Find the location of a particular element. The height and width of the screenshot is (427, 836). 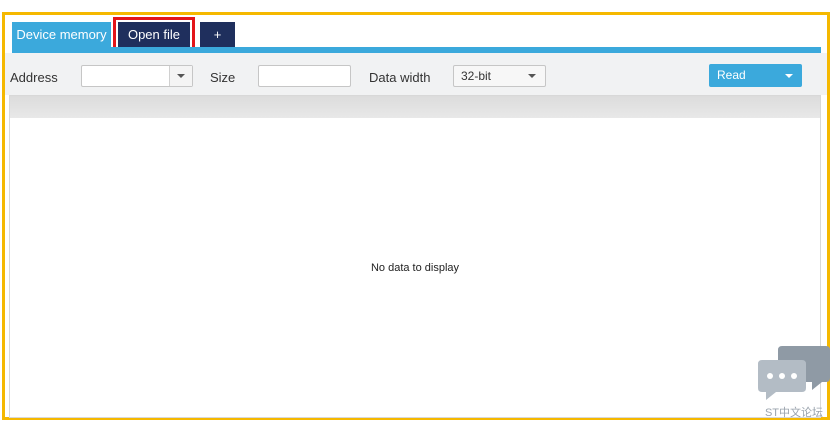

tab-device-memory: Device memory is located at coordinates (61, 34).